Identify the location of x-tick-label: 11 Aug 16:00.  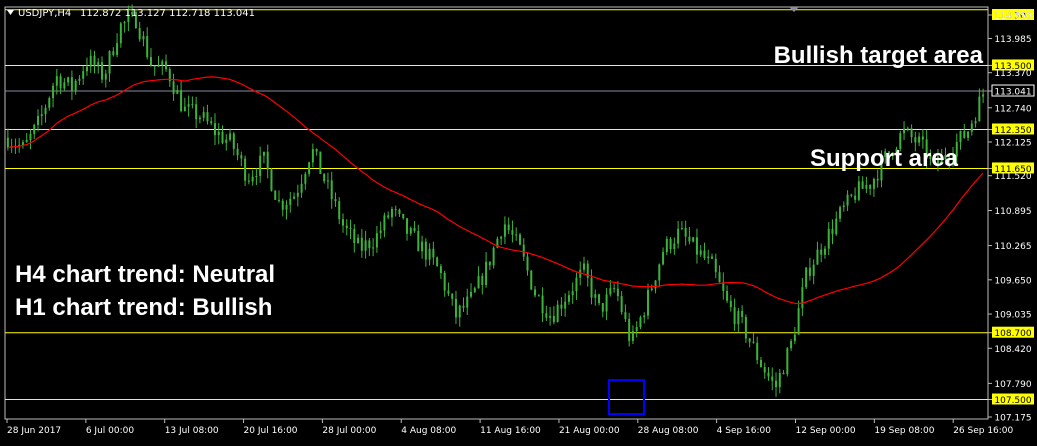
(510, 431).